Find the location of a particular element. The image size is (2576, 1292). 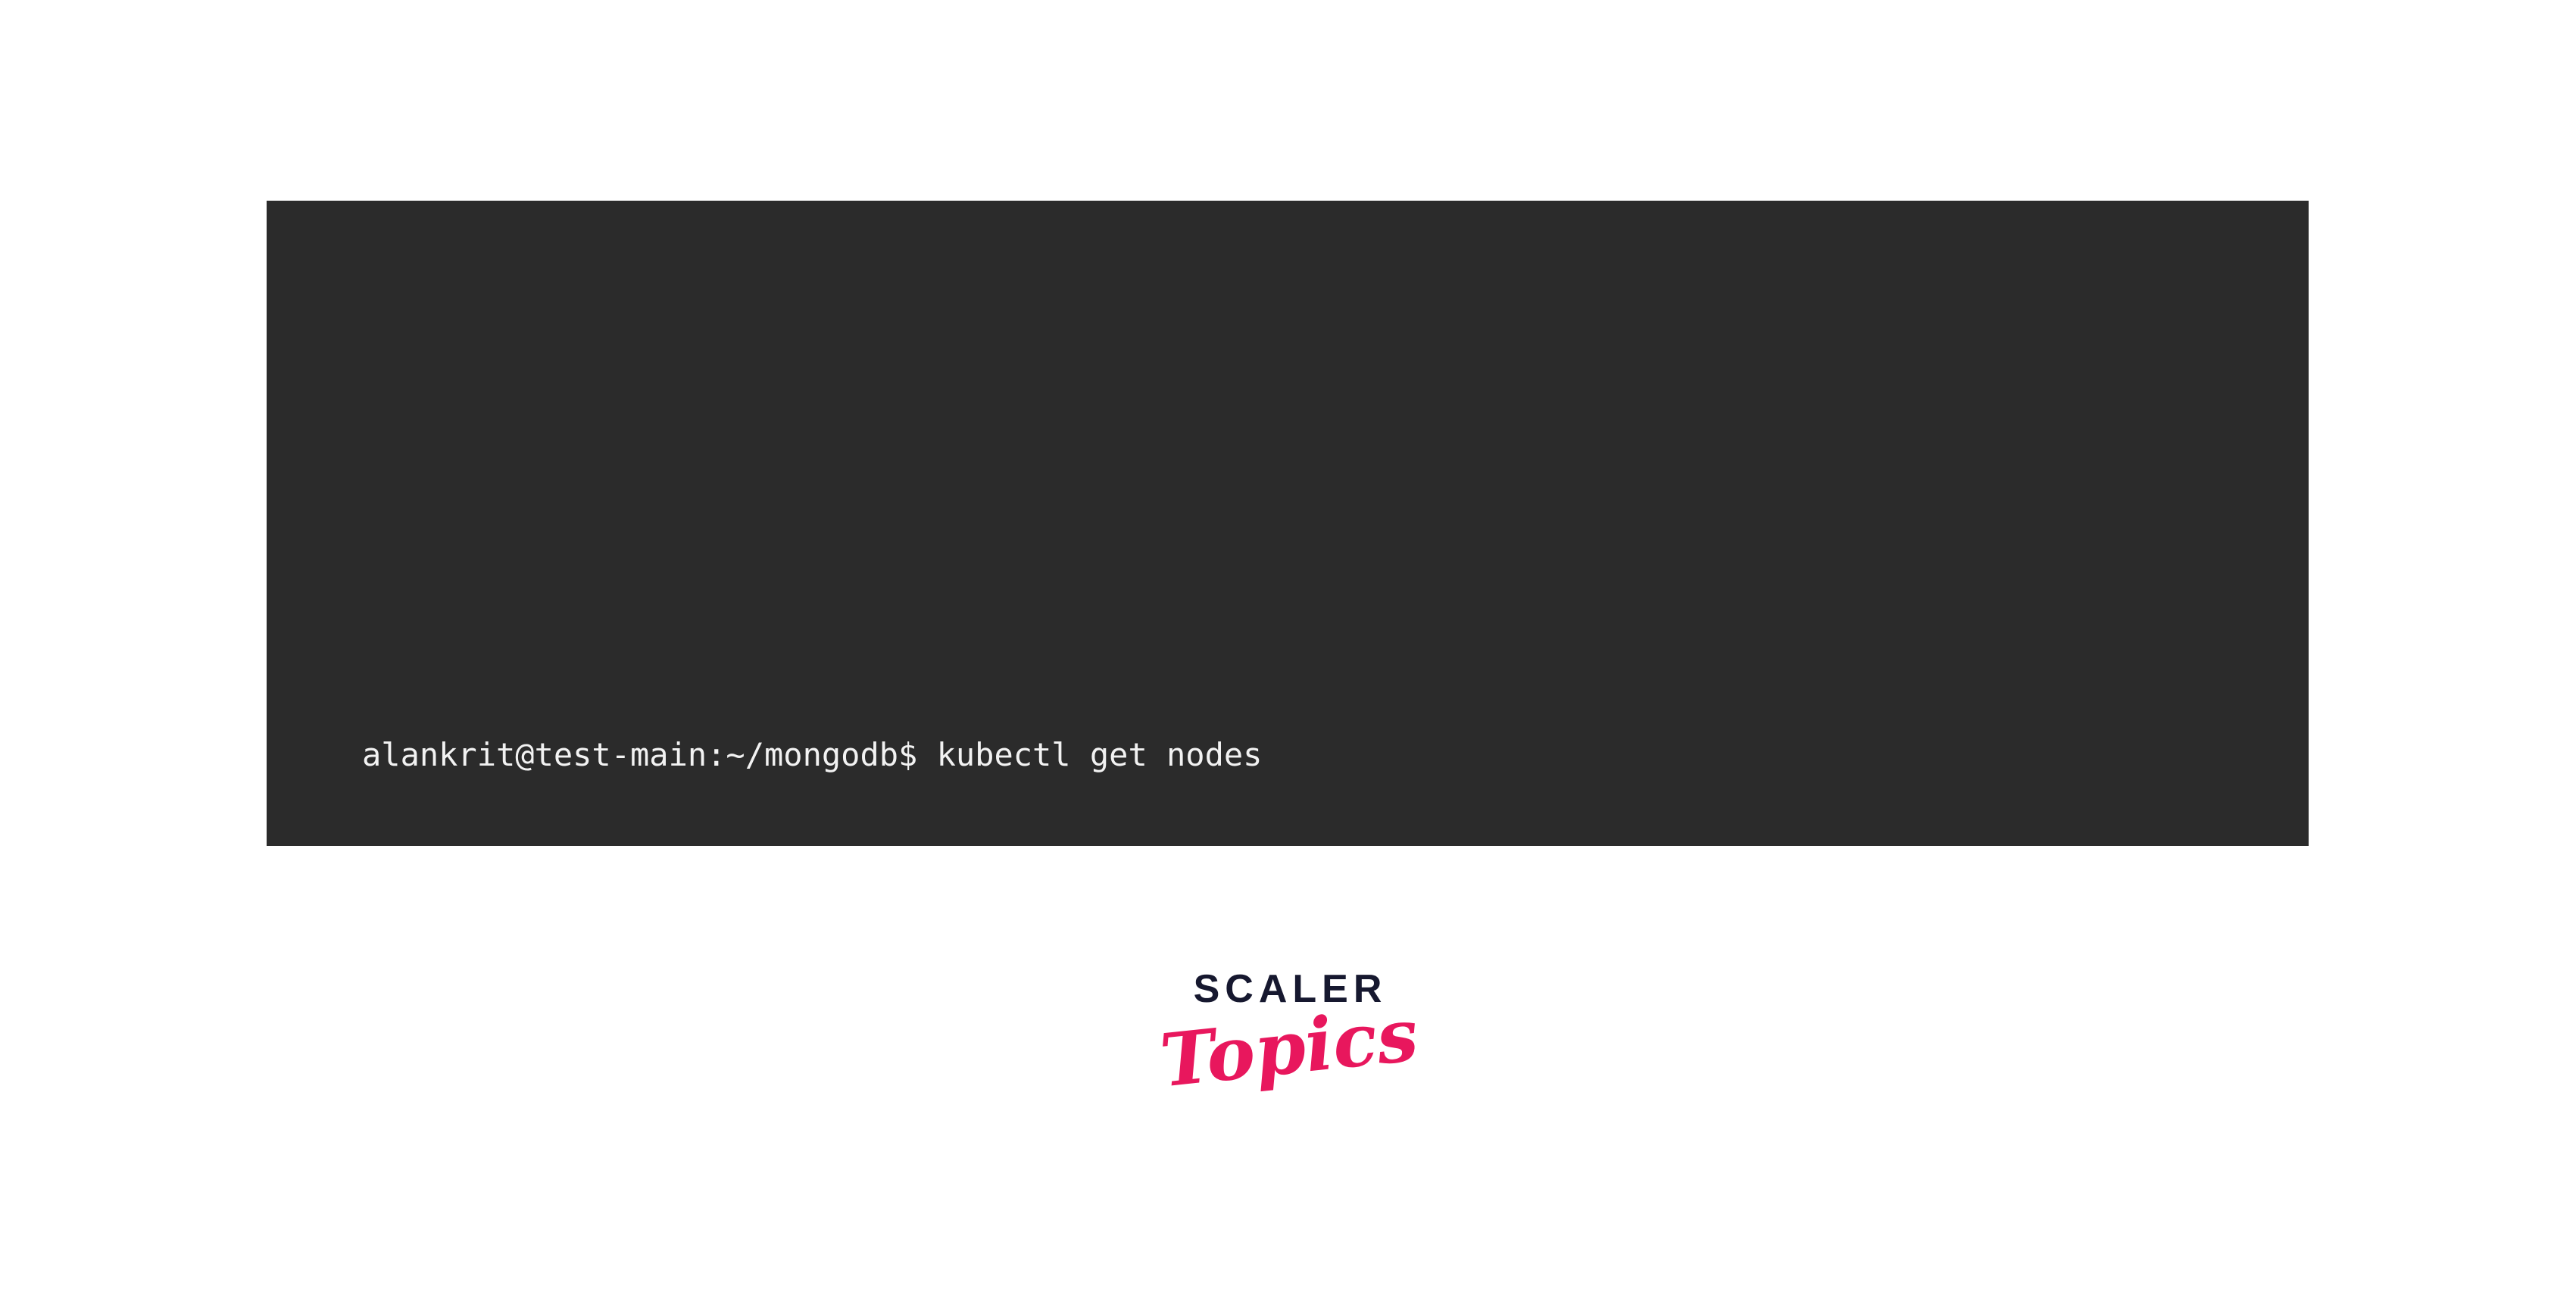

scaler-topics-logo: SCALER Topics is located at coordinates (1288, 1048).